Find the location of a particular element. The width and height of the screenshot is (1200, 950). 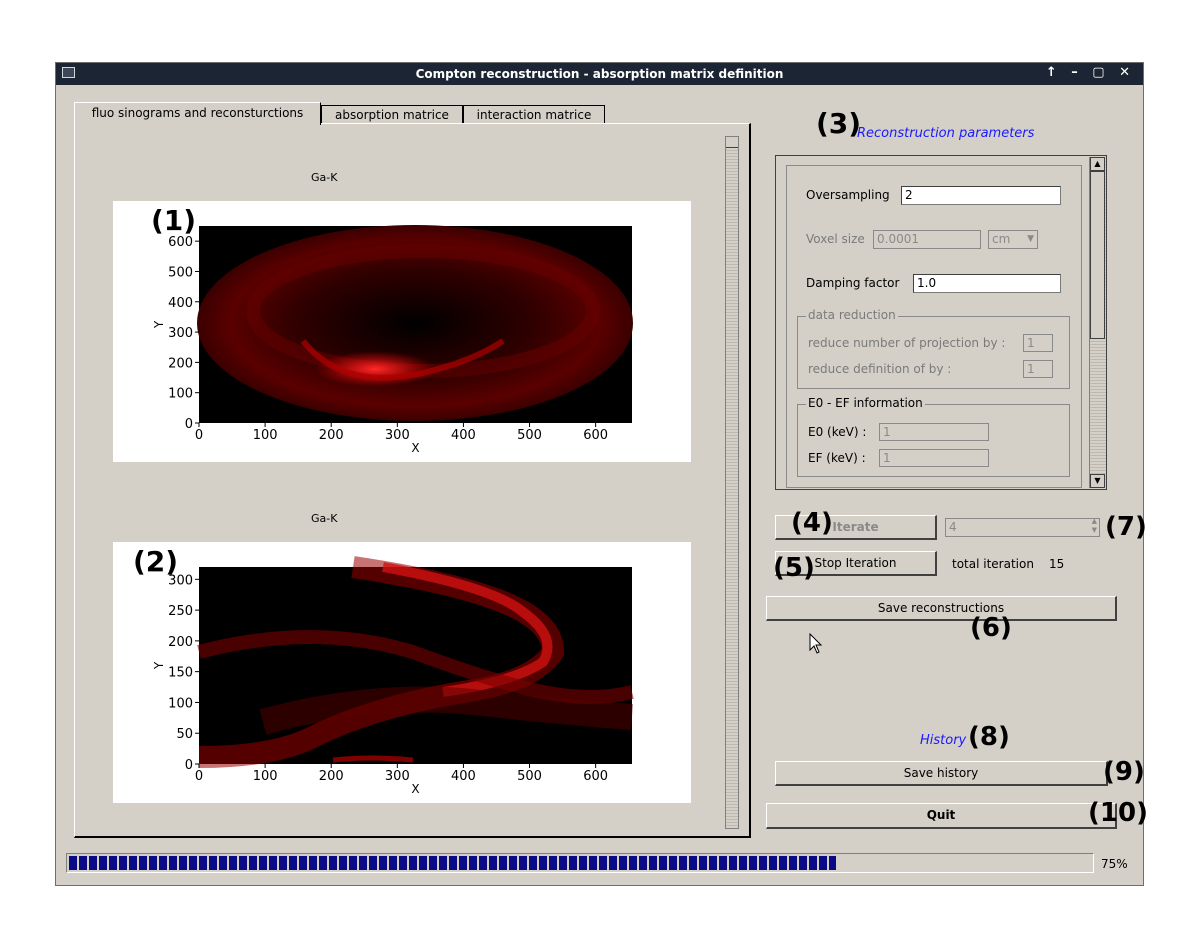

plot2-ylabel: Y is located at coordinates (159, 665).